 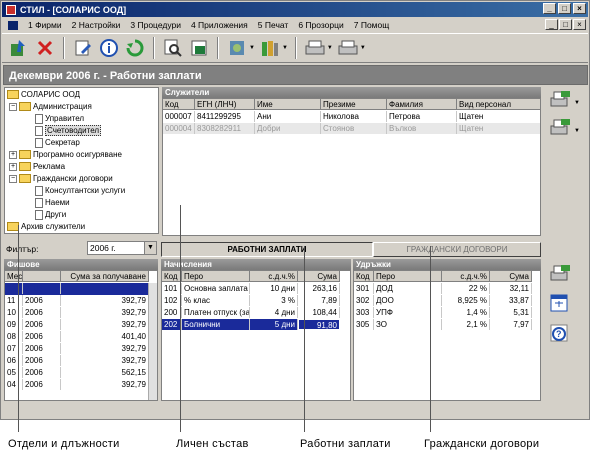 I want to click on tree-node-admin: − Администрация, so click(x=50, y=106).